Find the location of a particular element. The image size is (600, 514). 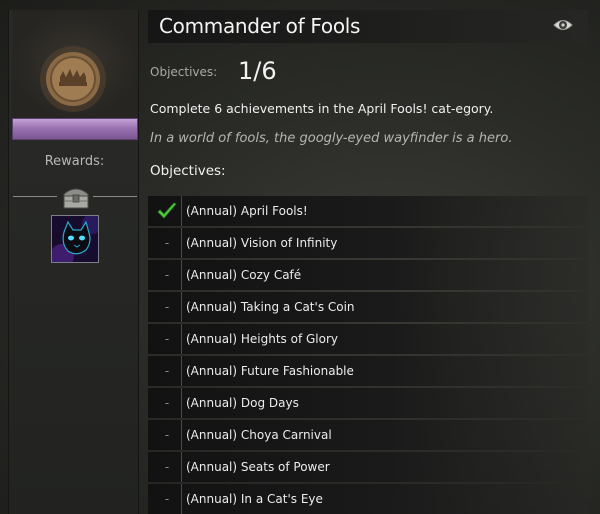

objective-row: - (Annual) Vision of Infinity is located at coordinates (368, 243).